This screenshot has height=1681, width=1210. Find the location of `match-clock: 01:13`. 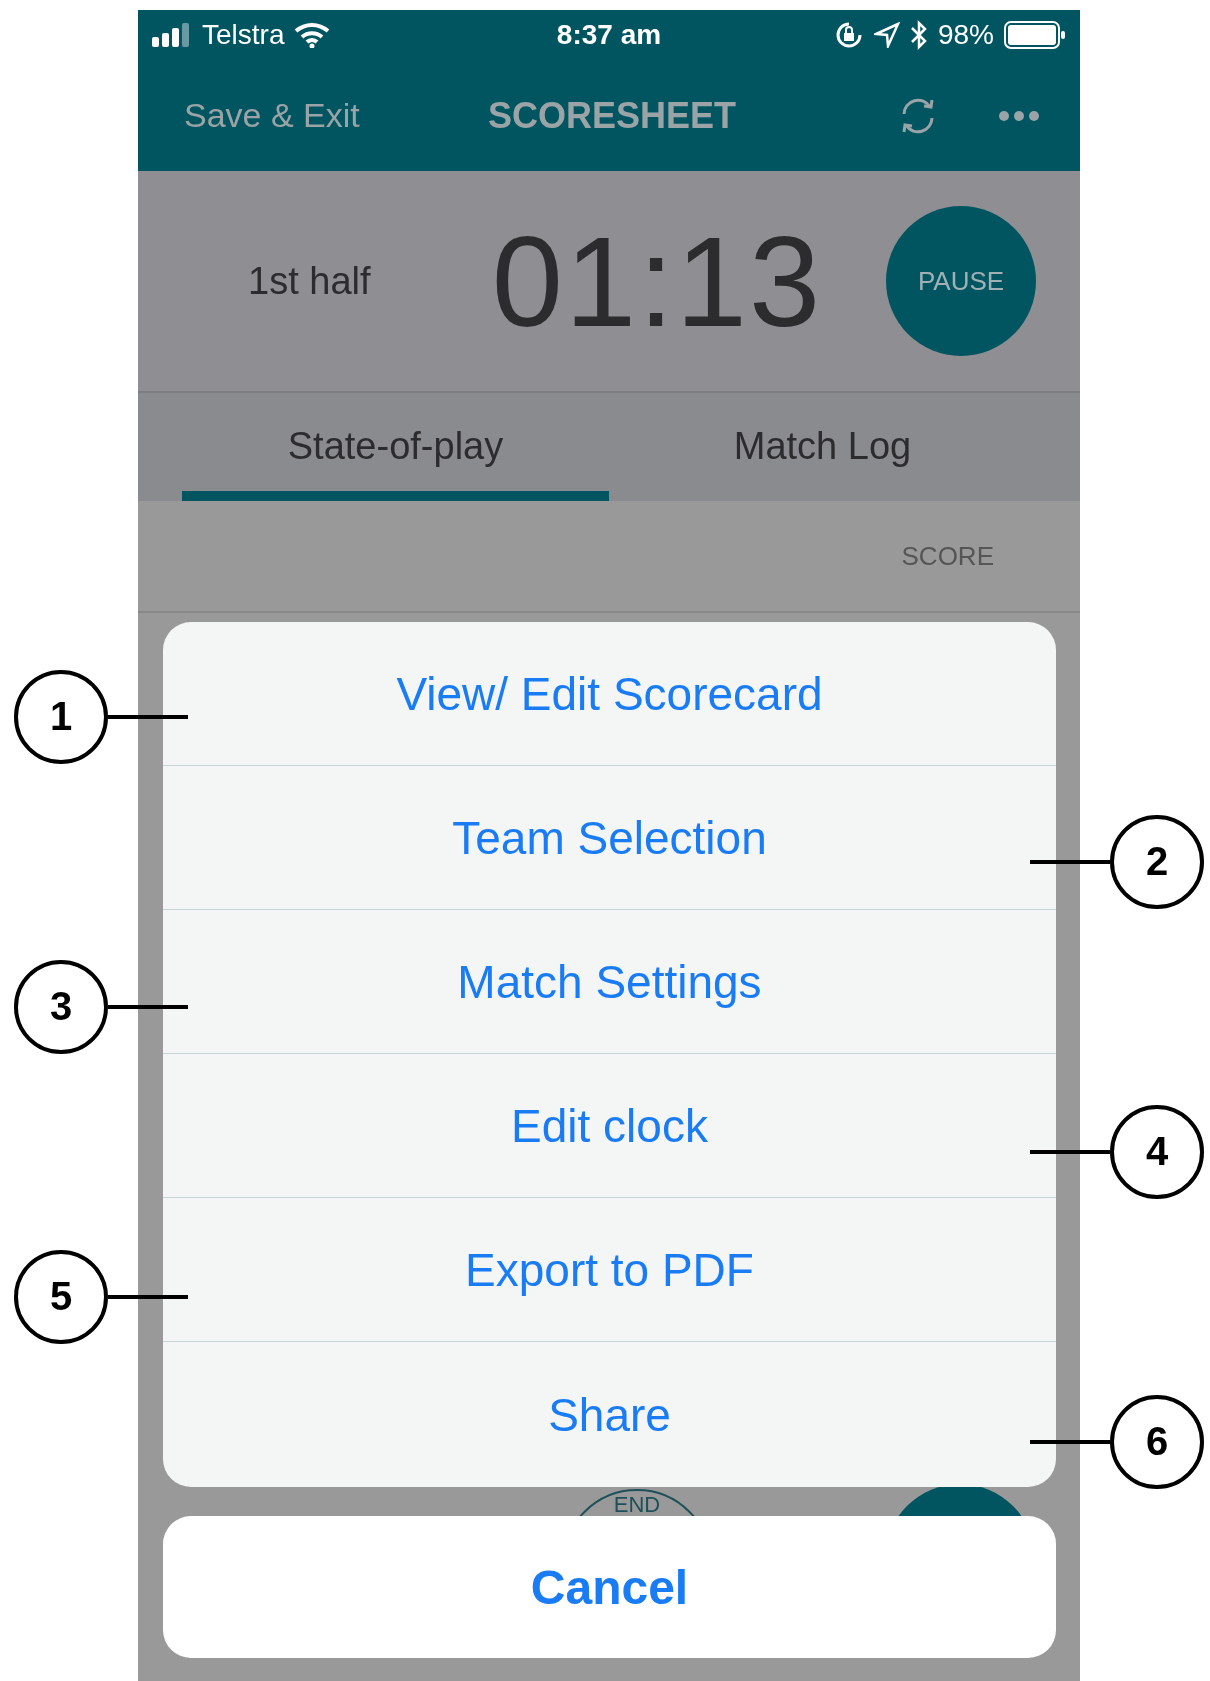

match-clock: 01:13 is located at coordinates (657, 281).